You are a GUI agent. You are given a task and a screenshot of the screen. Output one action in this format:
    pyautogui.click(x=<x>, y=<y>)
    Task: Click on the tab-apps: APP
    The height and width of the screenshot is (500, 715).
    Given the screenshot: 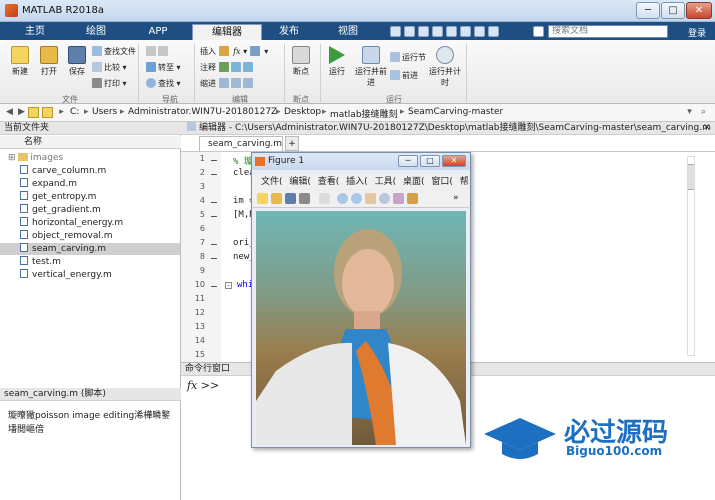 What is the action you would take?
    pyautogui.click(x=158, y=32)
    